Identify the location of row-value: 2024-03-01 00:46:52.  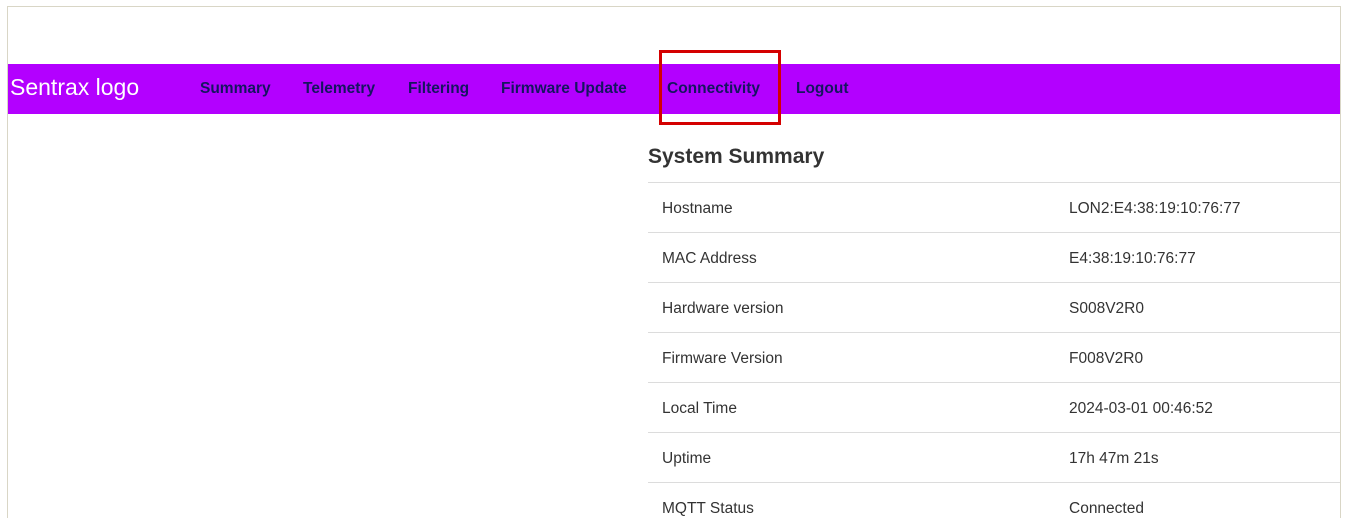
(1141, 408).